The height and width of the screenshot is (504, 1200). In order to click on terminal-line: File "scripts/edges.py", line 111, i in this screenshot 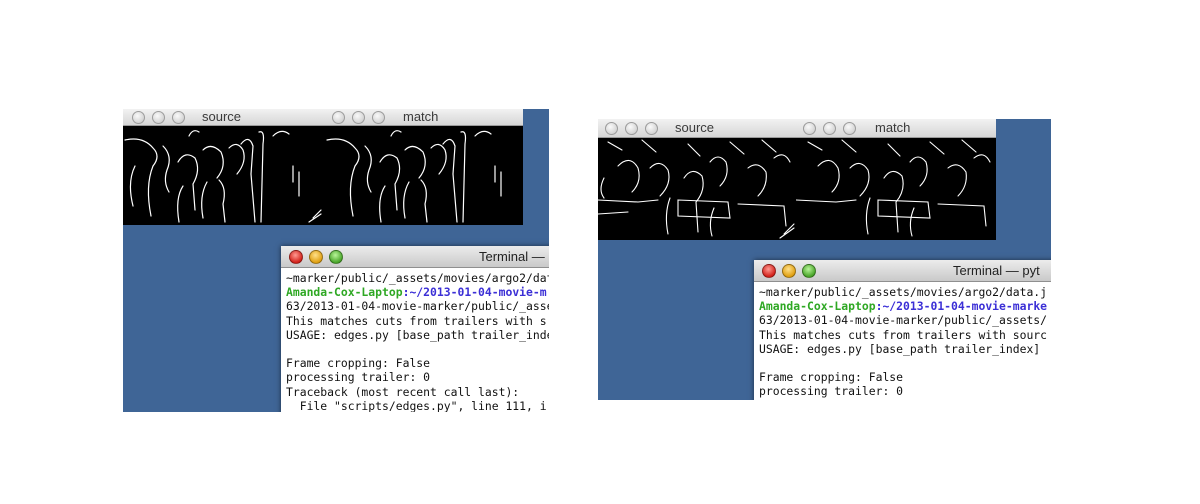, I will do `click(416, 405)`.